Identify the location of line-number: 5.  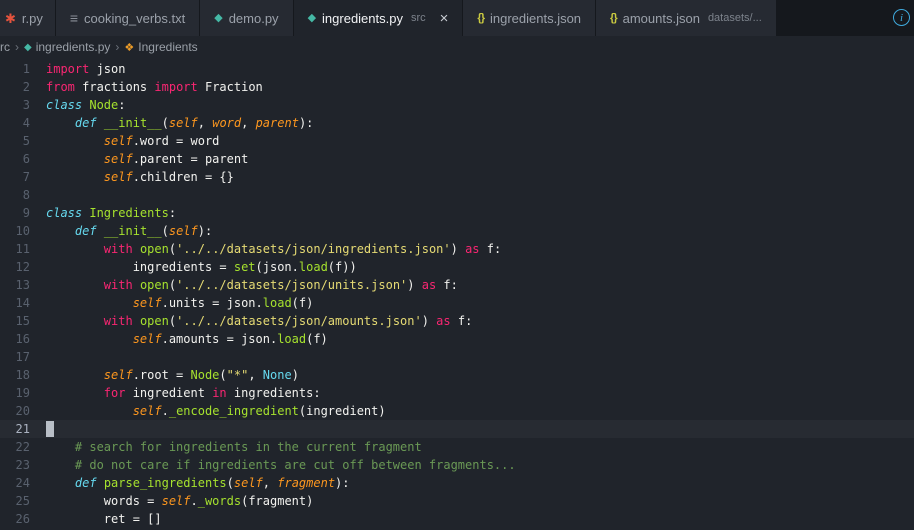
(26, 141).